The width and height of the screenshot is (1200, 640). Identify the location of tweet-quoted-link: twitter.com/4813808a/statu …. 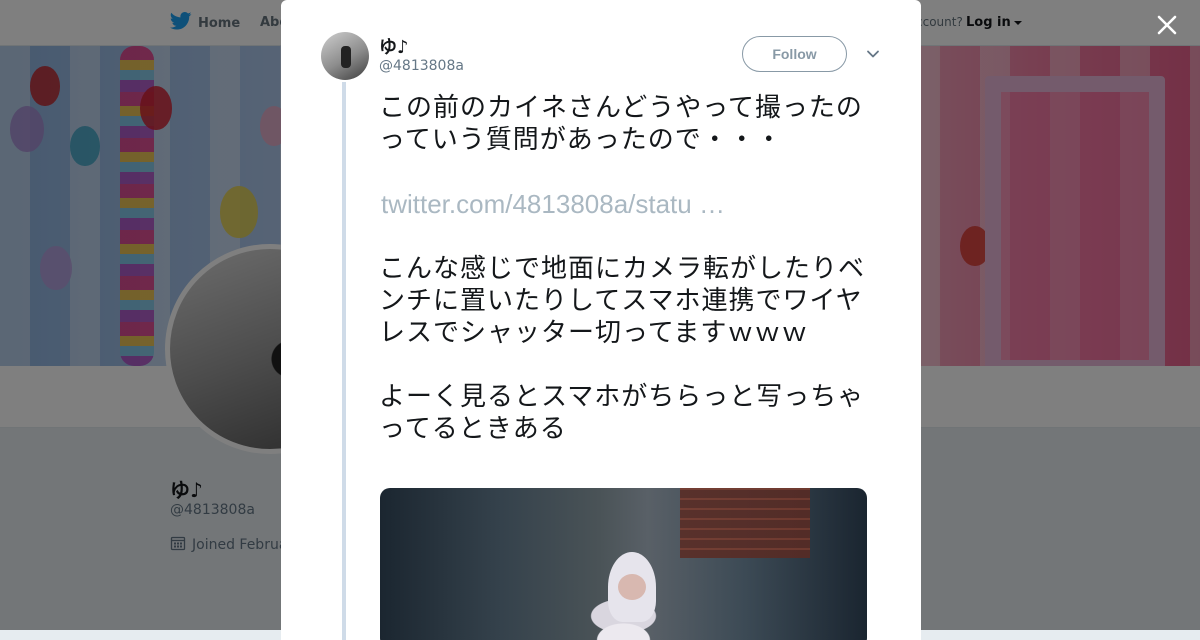
(552, 204).